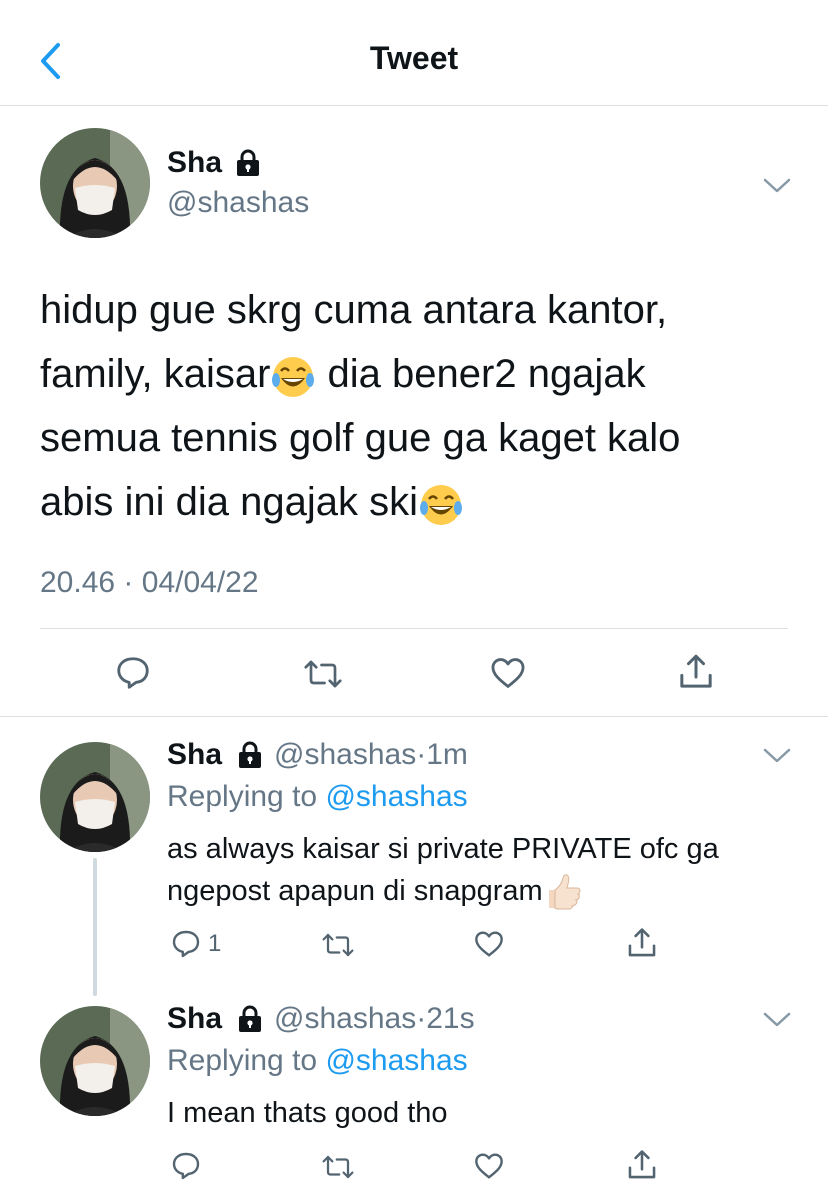 The width and height of the screenshot is (828, 1196). What do you see at coordinates (354, 310) in the screenshot?
I see `tweet-line: hidup gue skrg cuma antara kantor,` at bounding box center [354, 310].